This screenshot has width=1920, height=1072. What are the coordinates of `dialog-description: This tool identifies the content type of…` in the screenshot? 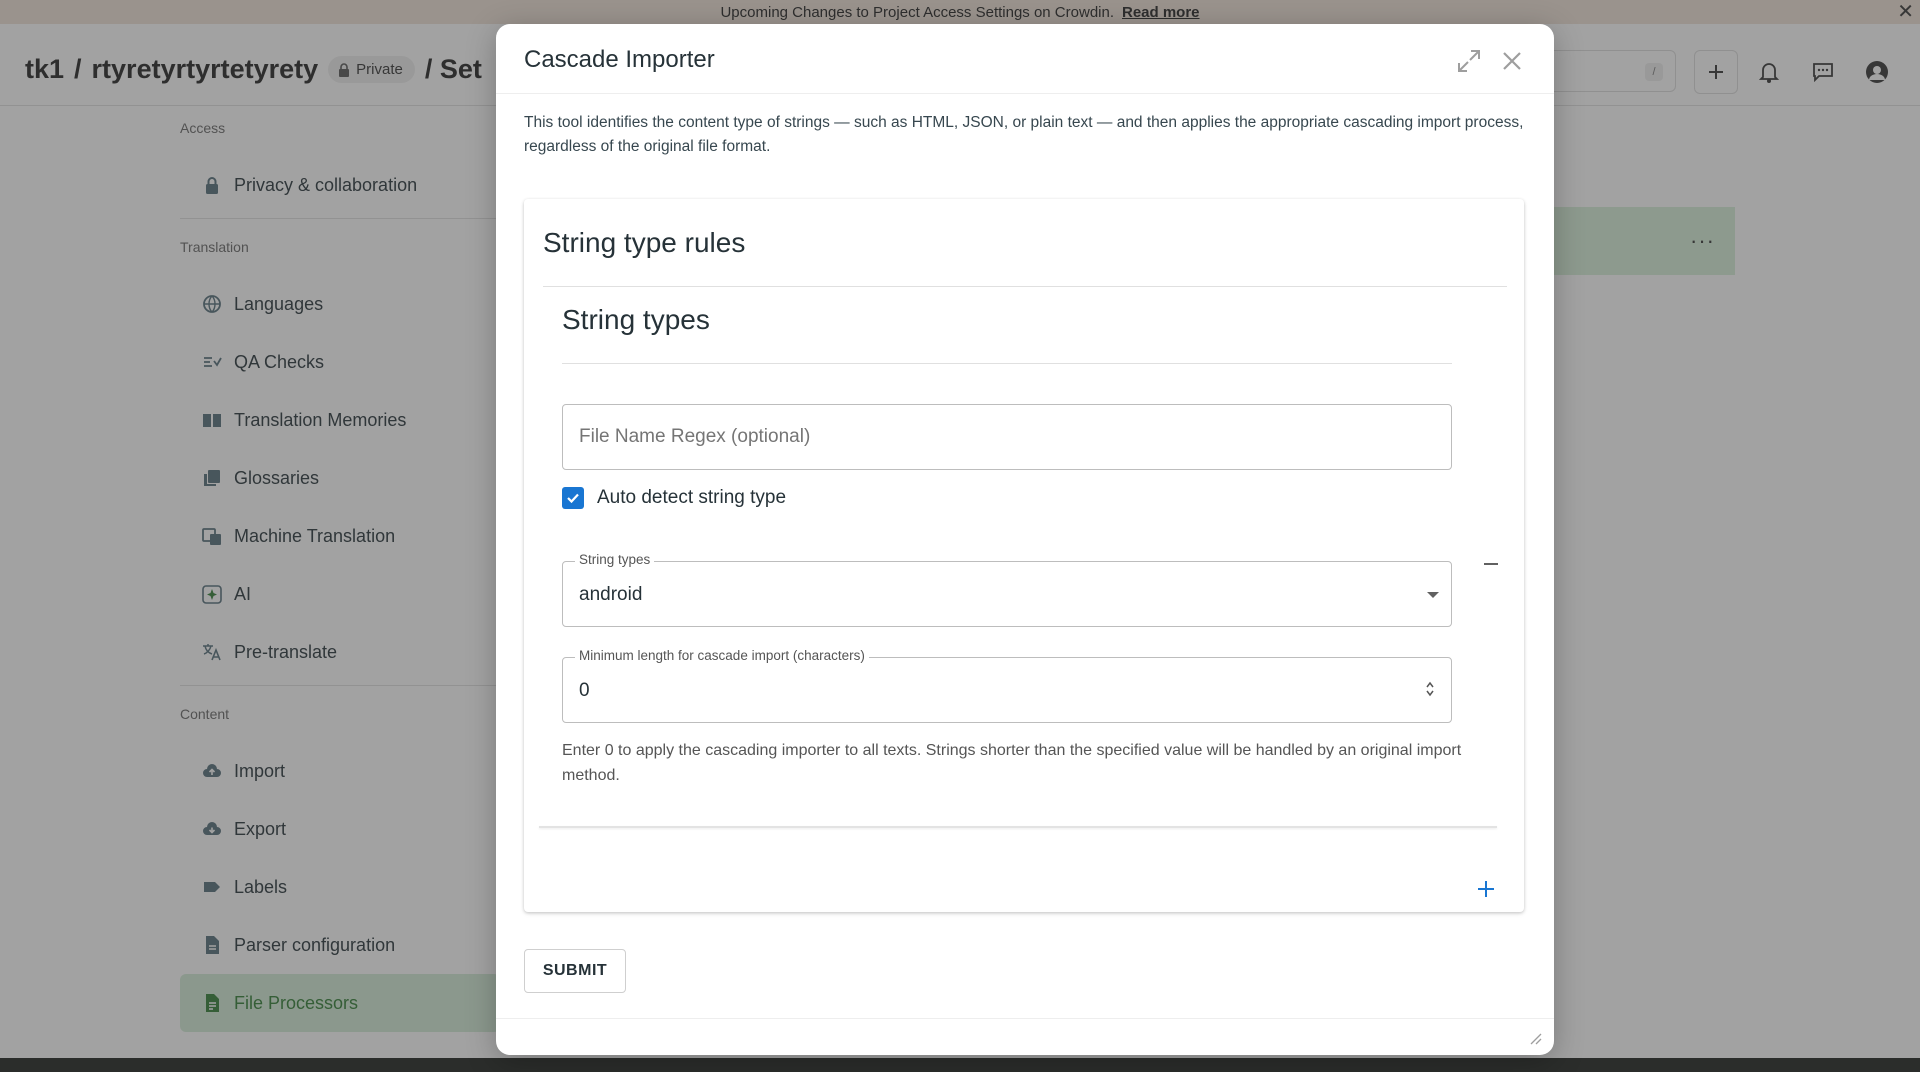 It's located at (1024, 134).